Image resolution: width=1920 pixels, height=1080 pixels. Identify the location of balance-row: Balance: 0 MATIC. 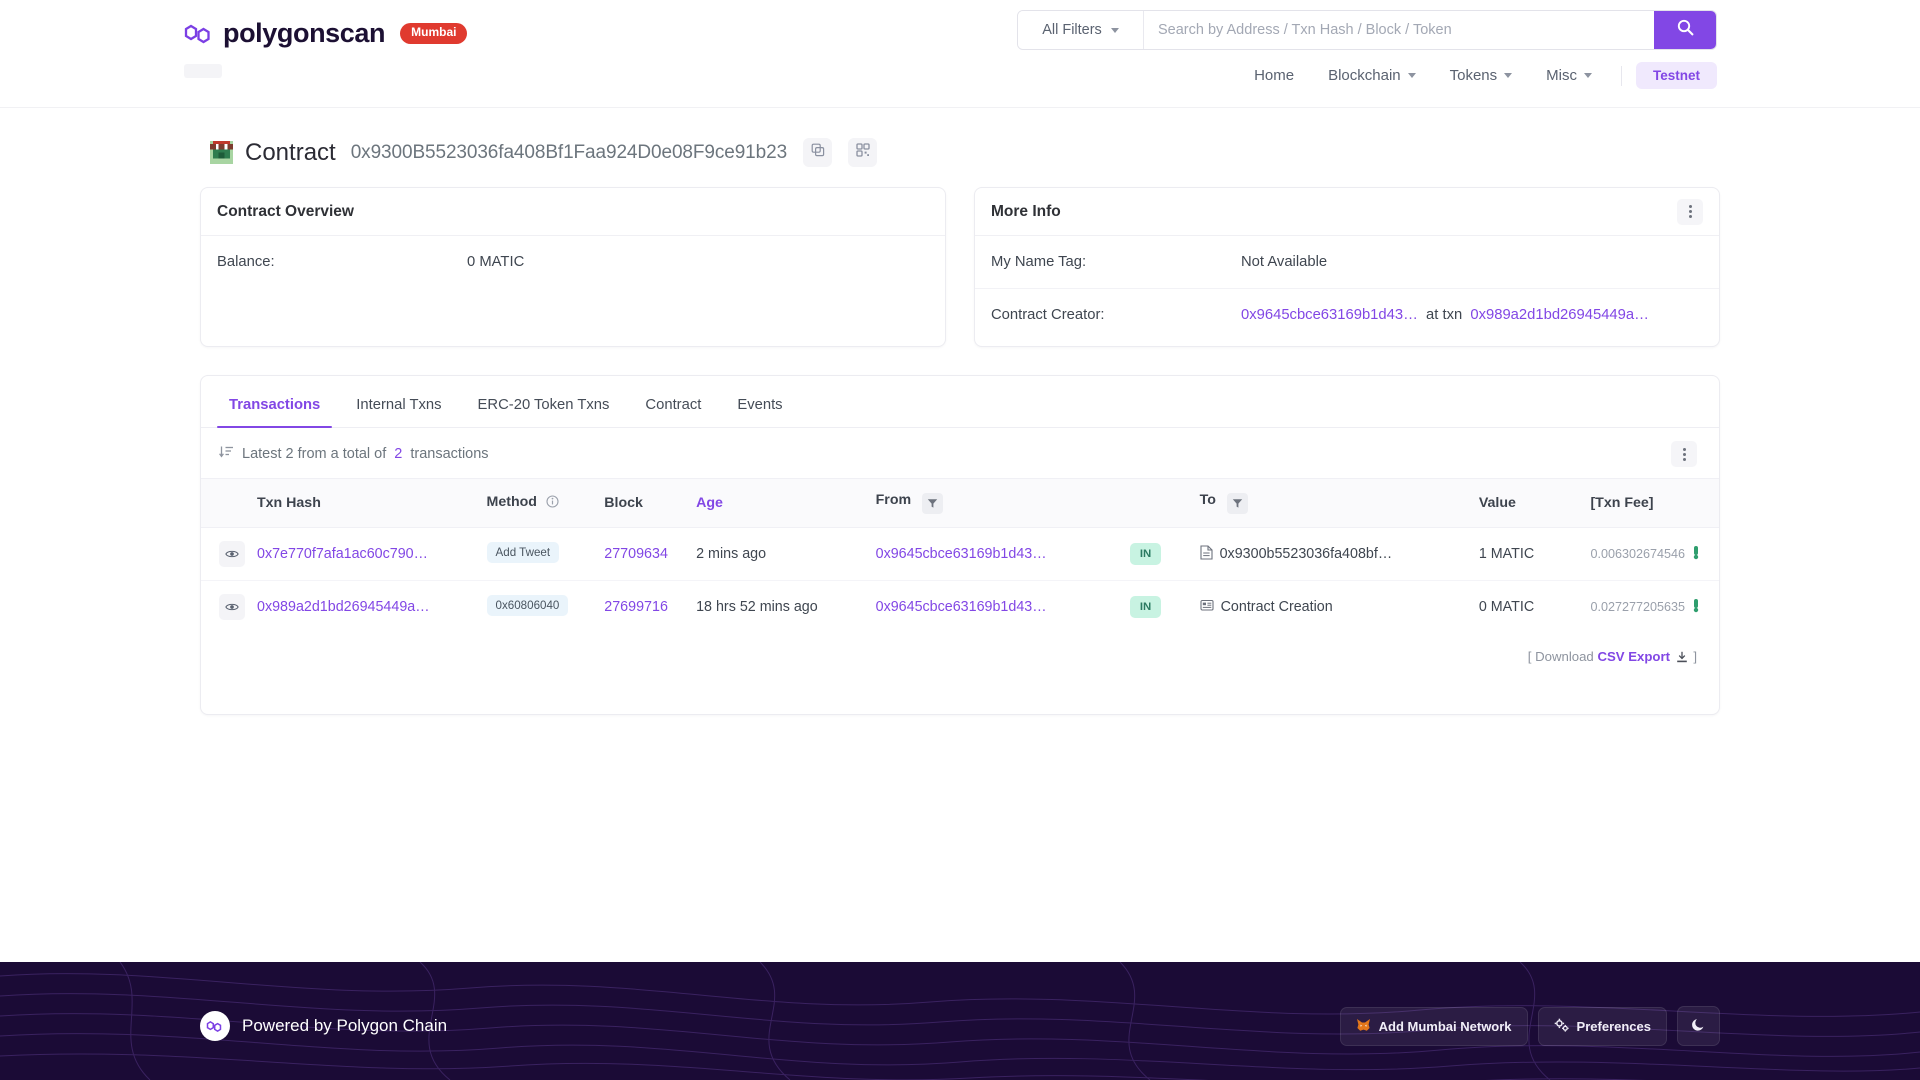
(573, 262).